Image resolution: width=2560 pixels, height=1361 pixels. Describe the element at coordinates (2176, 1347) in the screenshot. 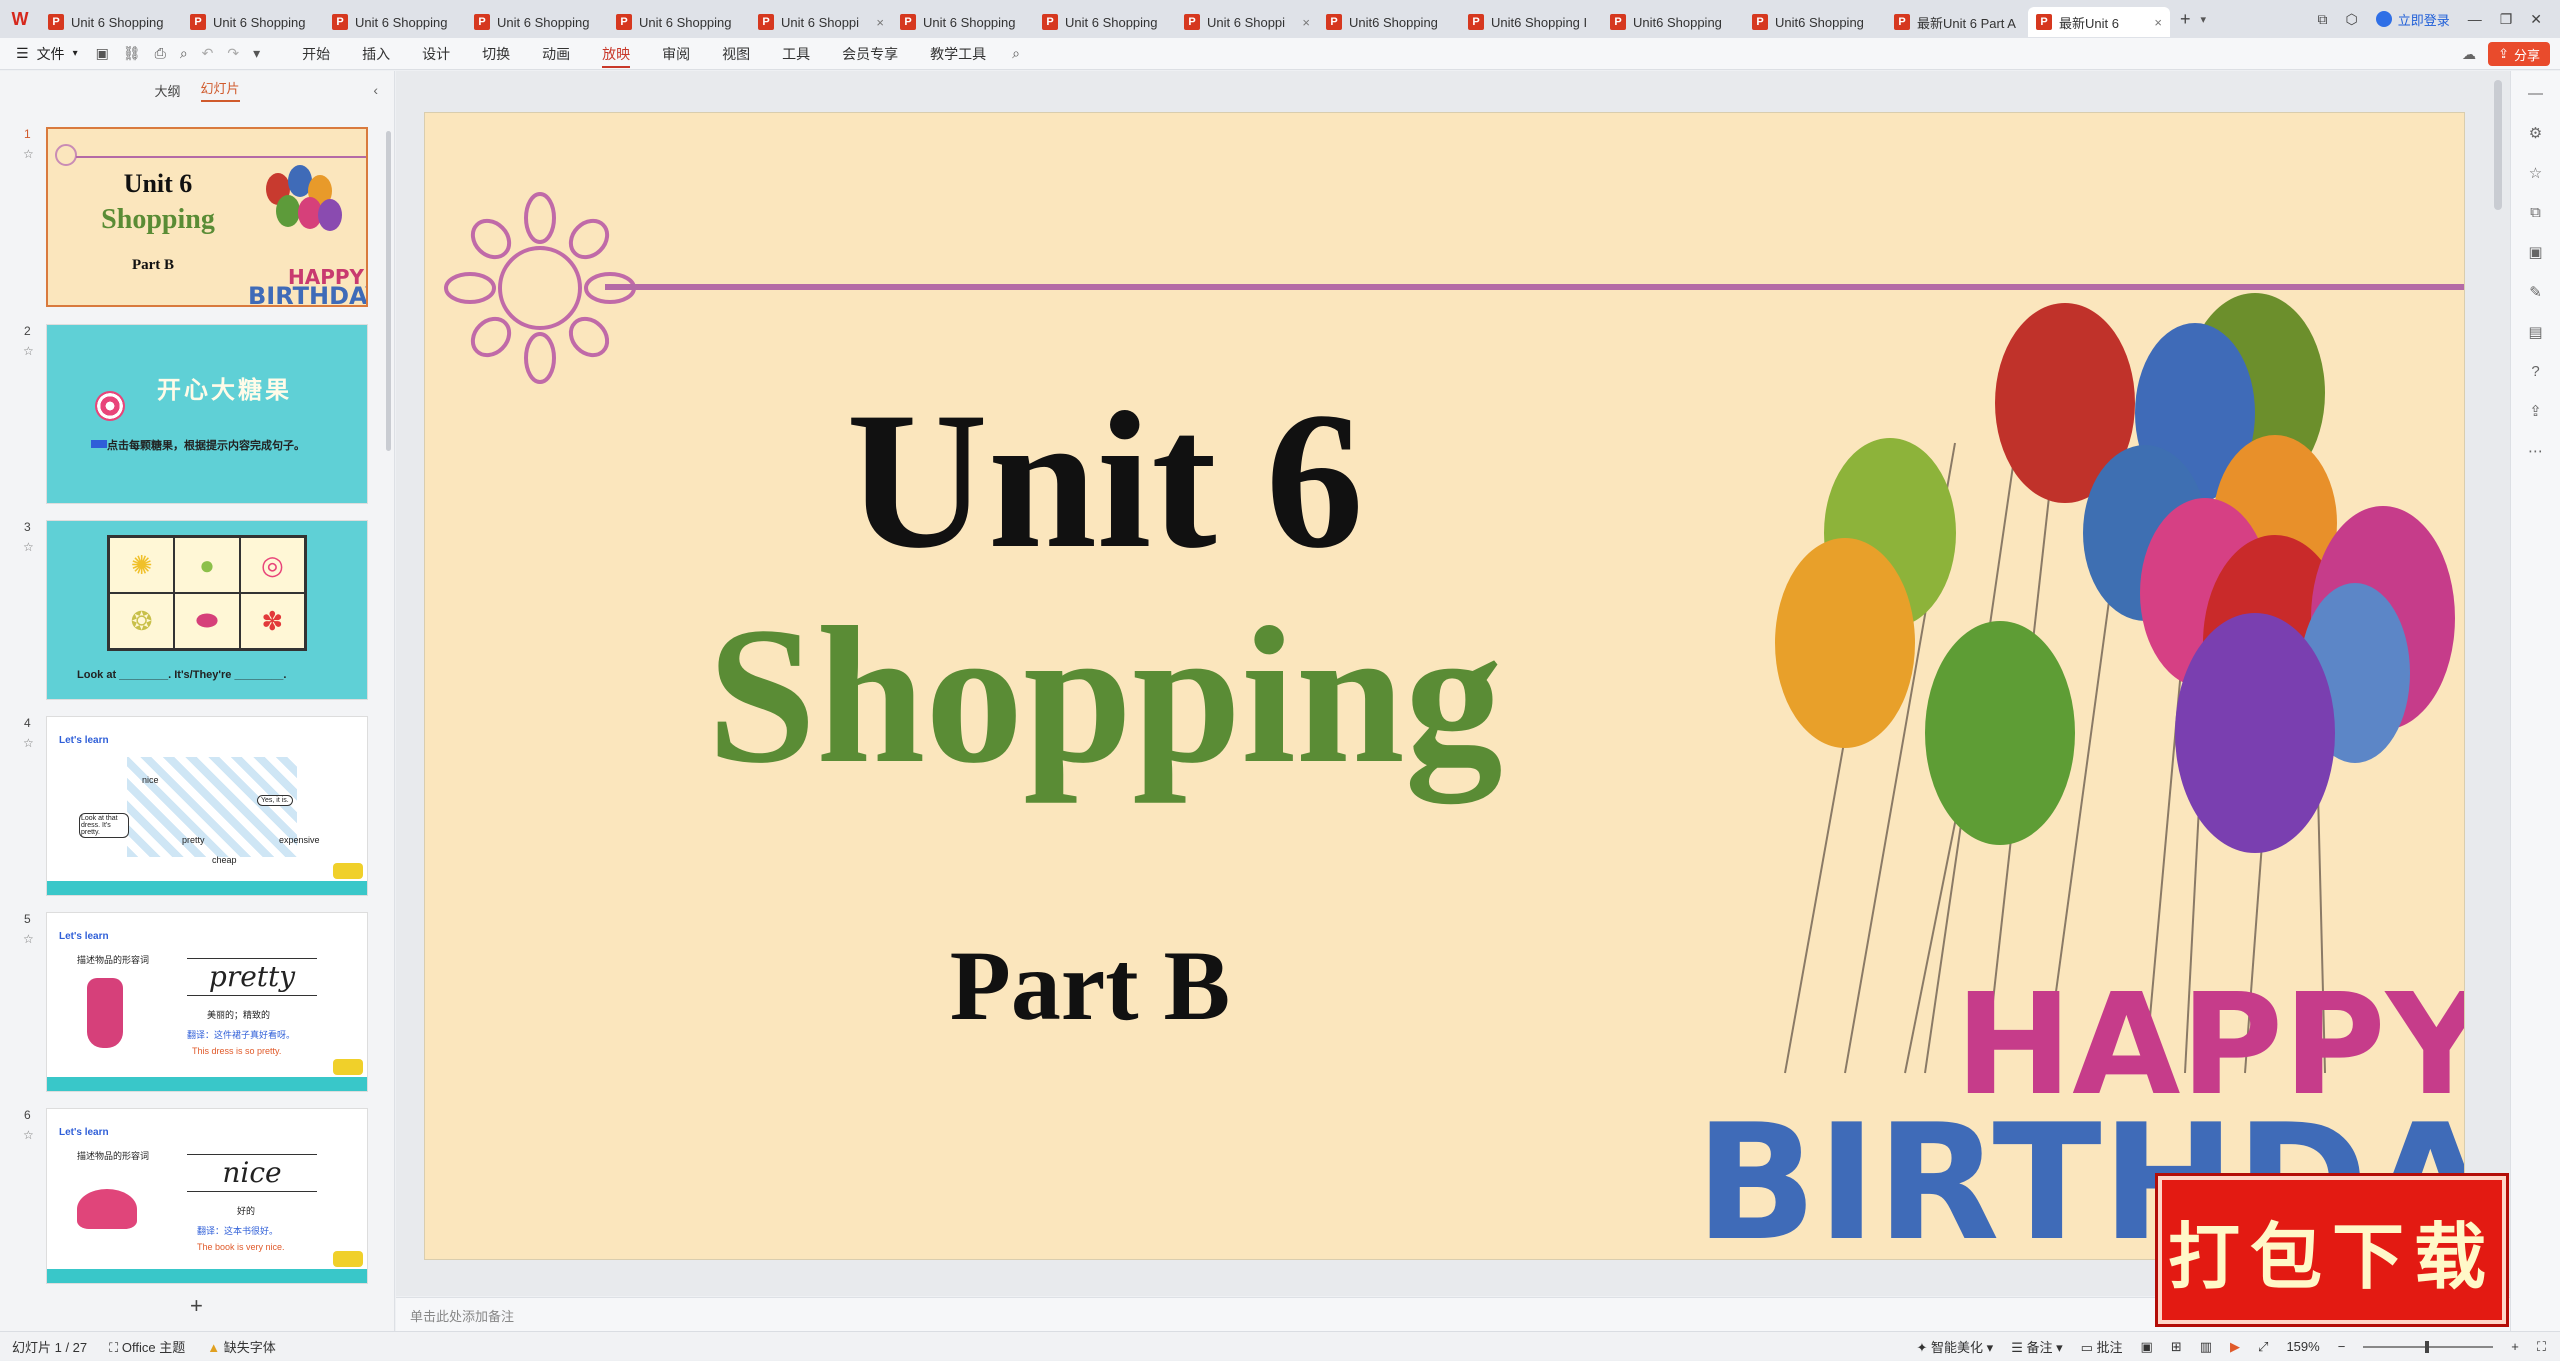

I see `sorter-view-icon: ⊞` at that location.